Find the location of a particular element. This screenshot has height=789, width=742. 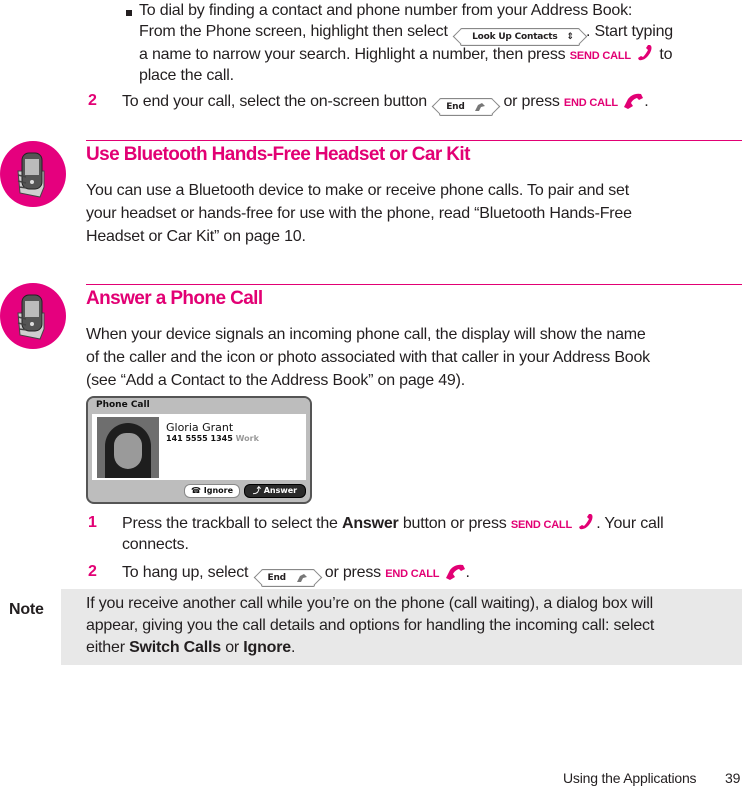

up-down-arrow-icon: ⇕ is located at coordinates (570, 37).